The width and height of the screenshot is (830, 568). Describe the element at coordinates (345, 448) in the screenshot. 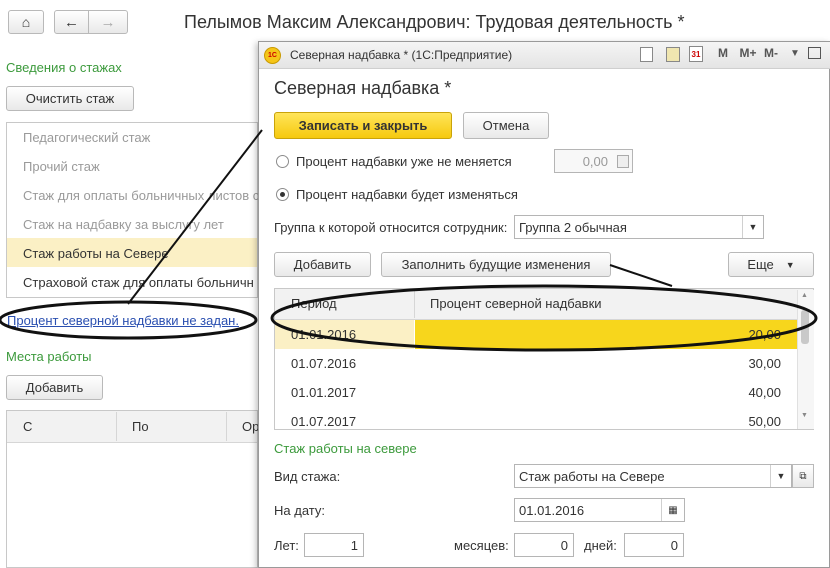

I see `section-north: Стаж работы на севере` at that location.